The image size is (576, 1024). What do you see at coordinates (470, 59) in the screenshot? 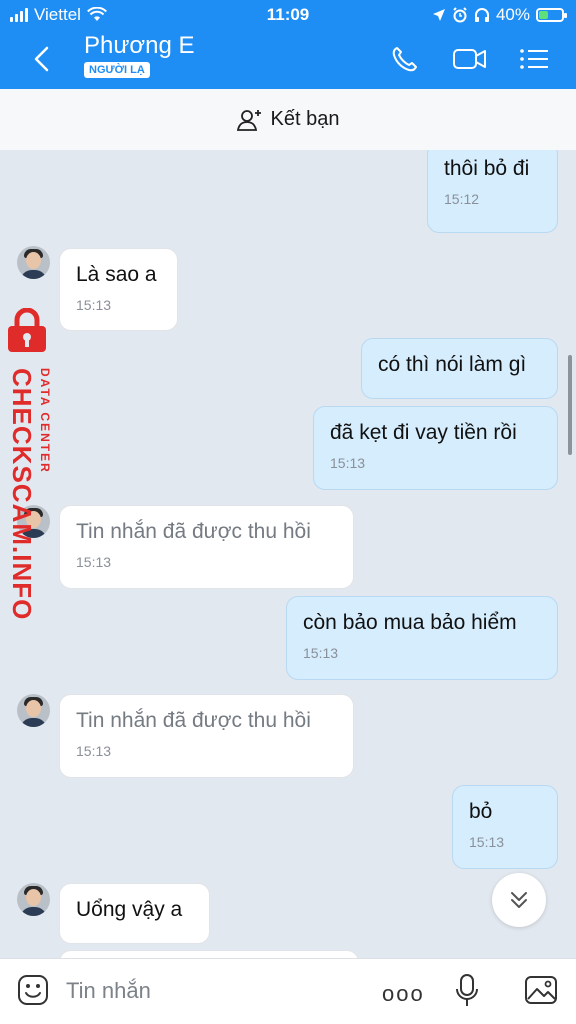
I see `video-call-icon` at bounding box center [470, 59].